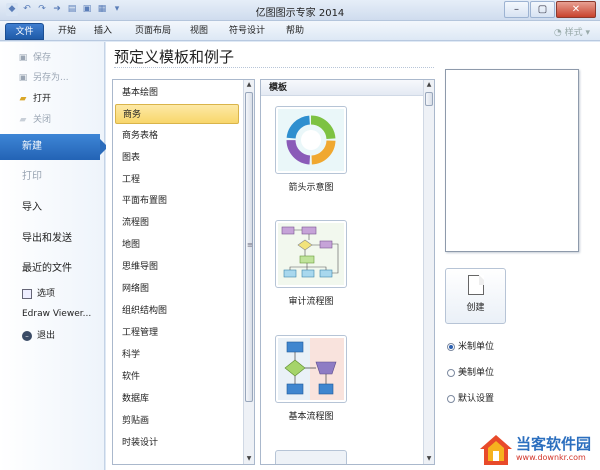 The height and width of the screenshot is (470, 600). What do you see at coordinates (576, 9) in the screenshot?
I see `close-button: ✕` at bounding box center [576, 9].